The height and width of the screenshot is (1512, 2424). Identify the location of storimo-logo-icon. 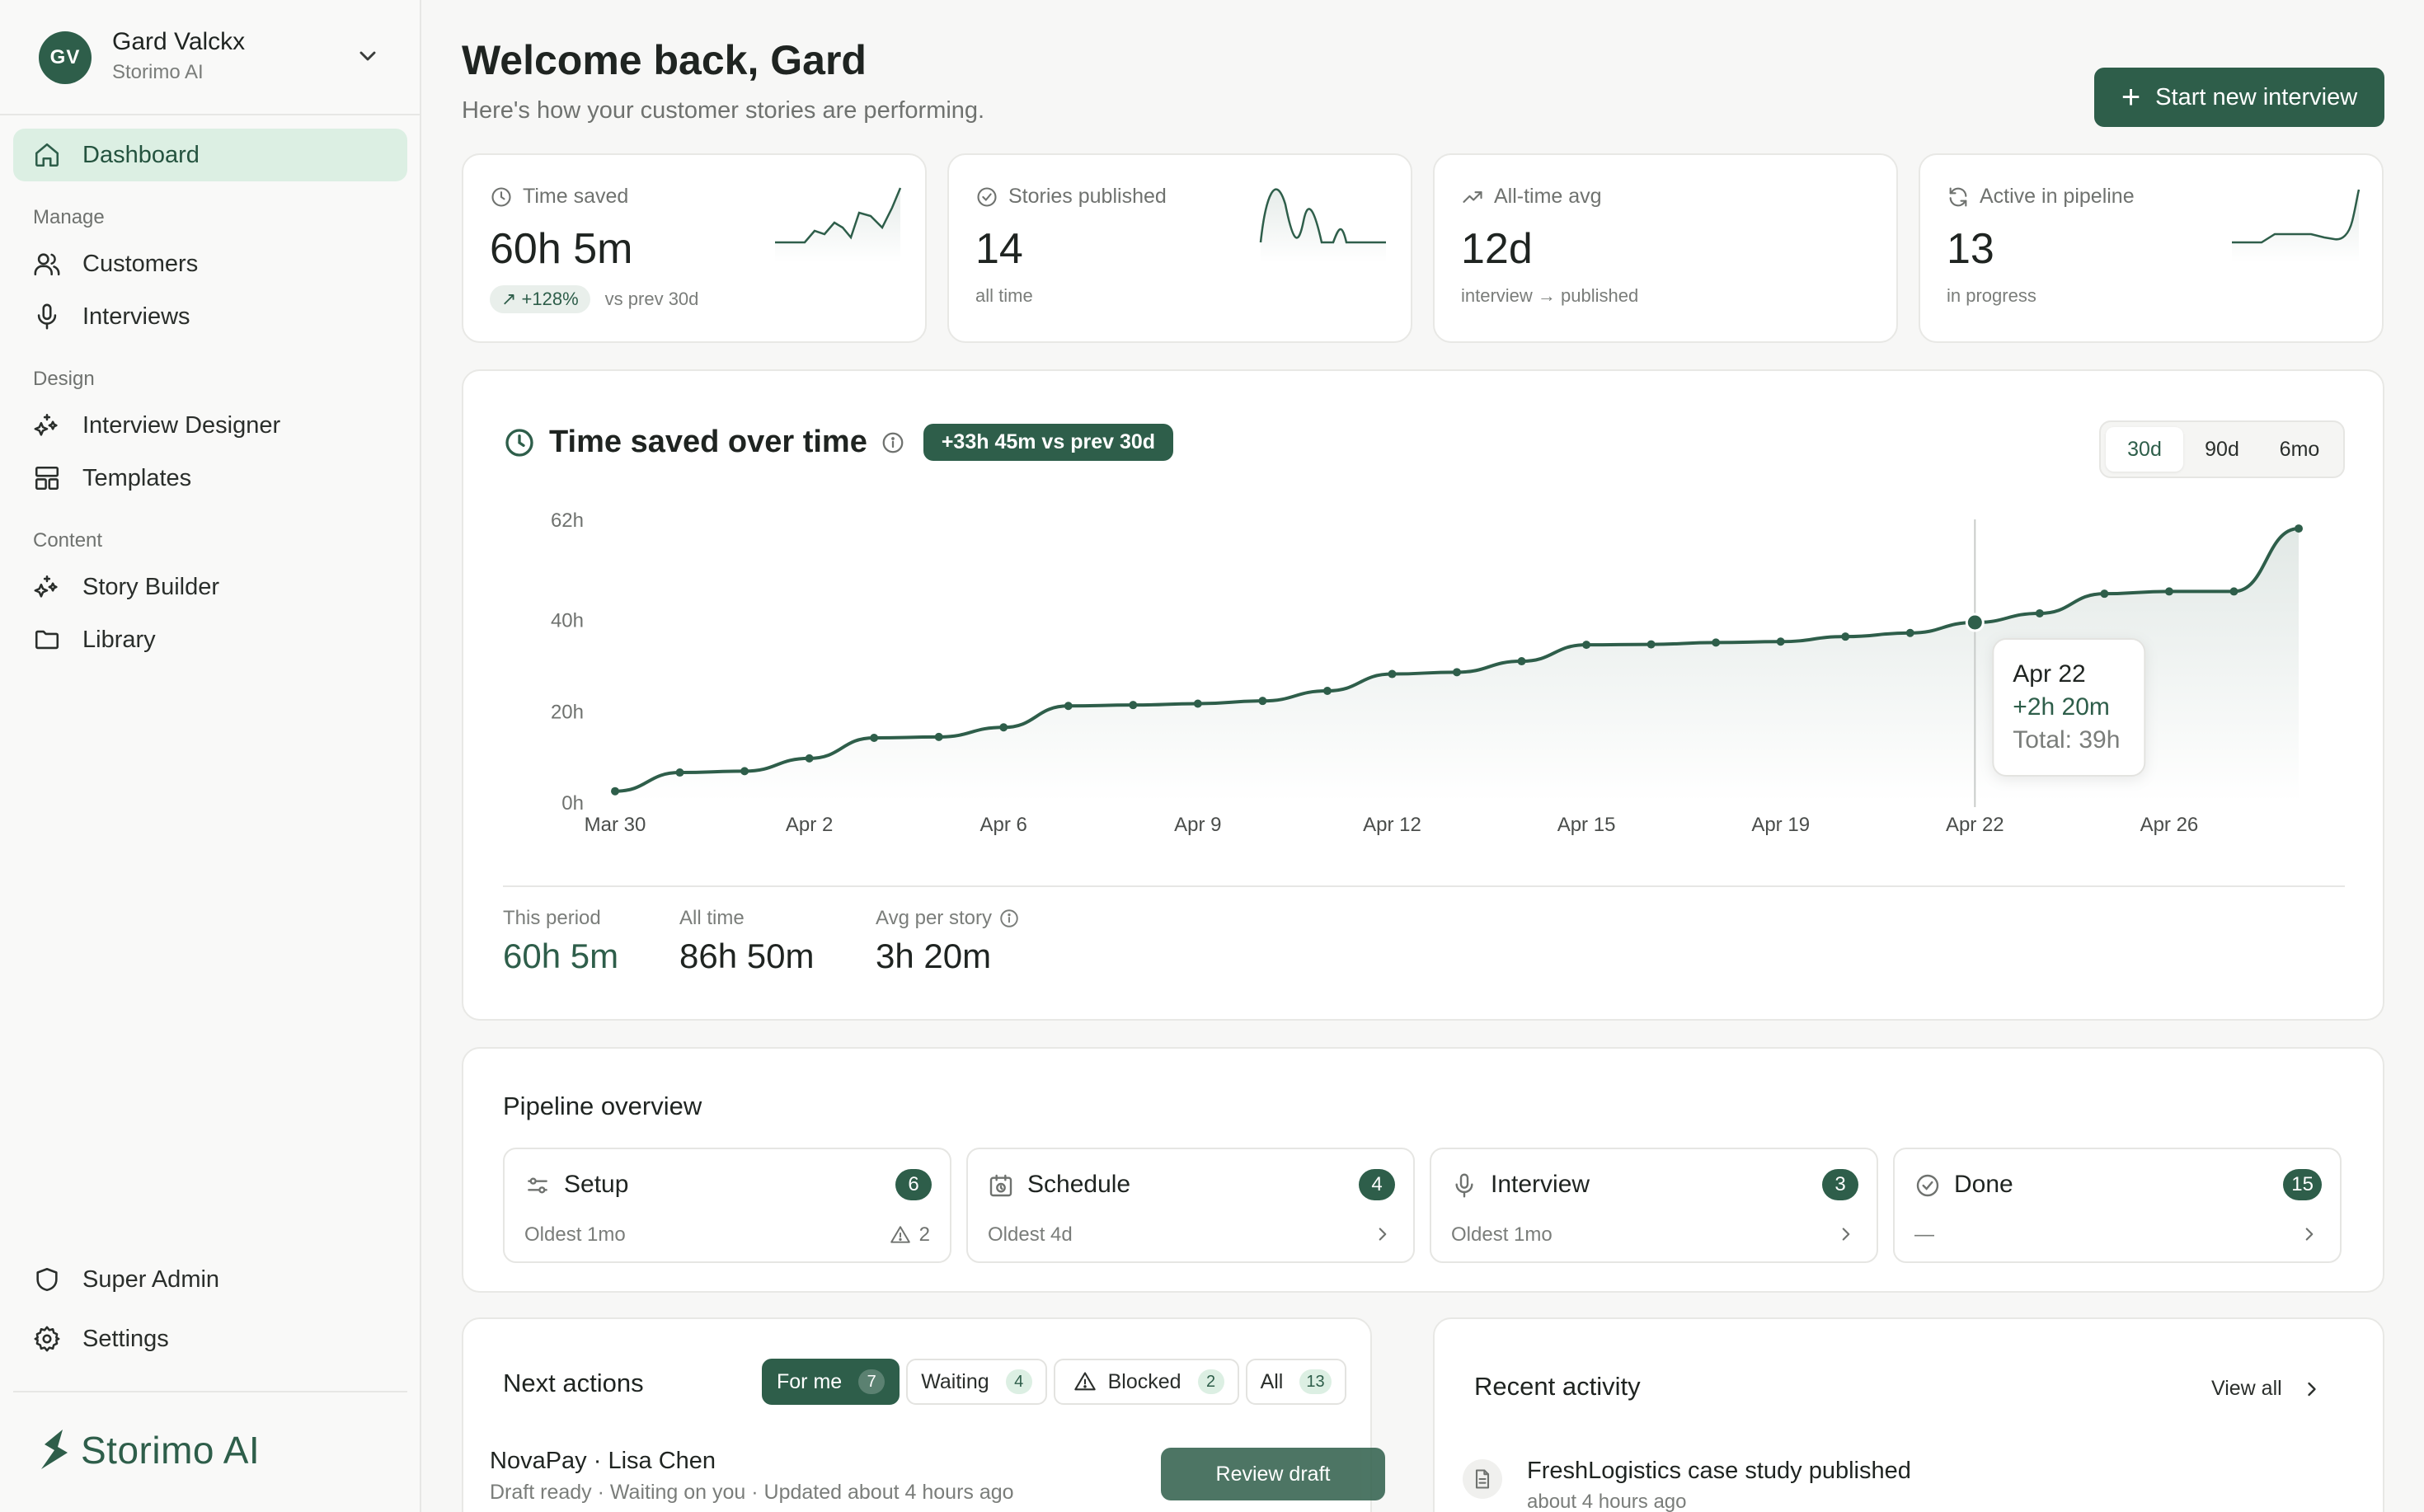
(54, 1450).